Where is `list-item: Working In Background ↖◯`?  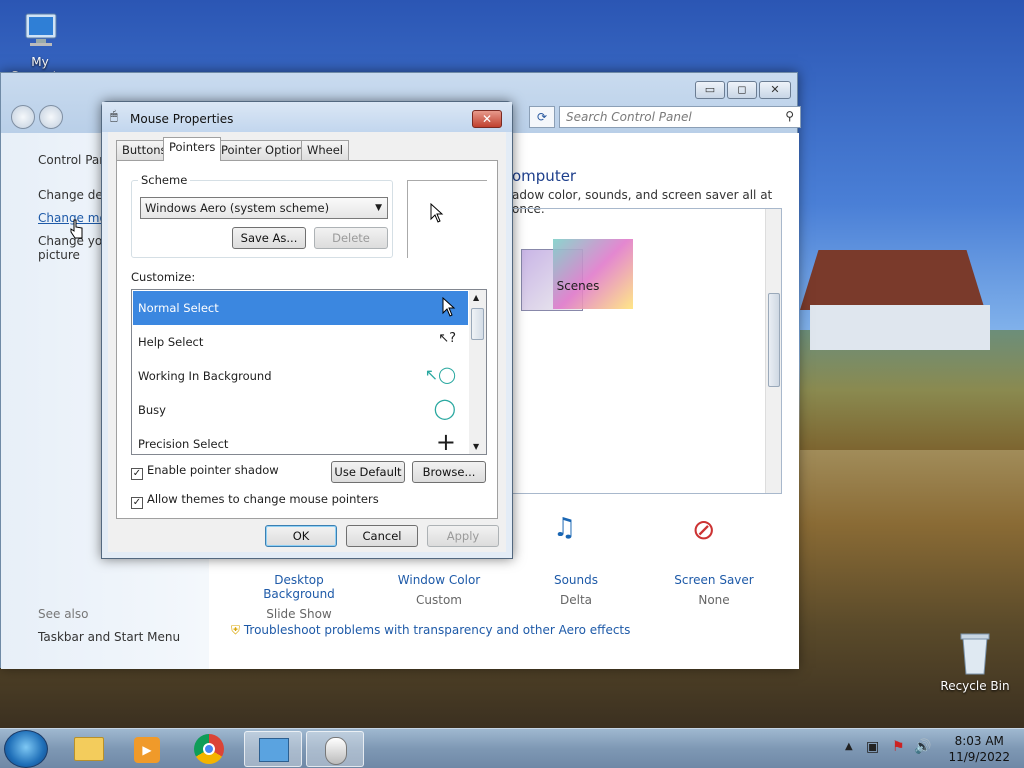 list-item: Working In Background ↖◯ is located at coordinates (300, 376).